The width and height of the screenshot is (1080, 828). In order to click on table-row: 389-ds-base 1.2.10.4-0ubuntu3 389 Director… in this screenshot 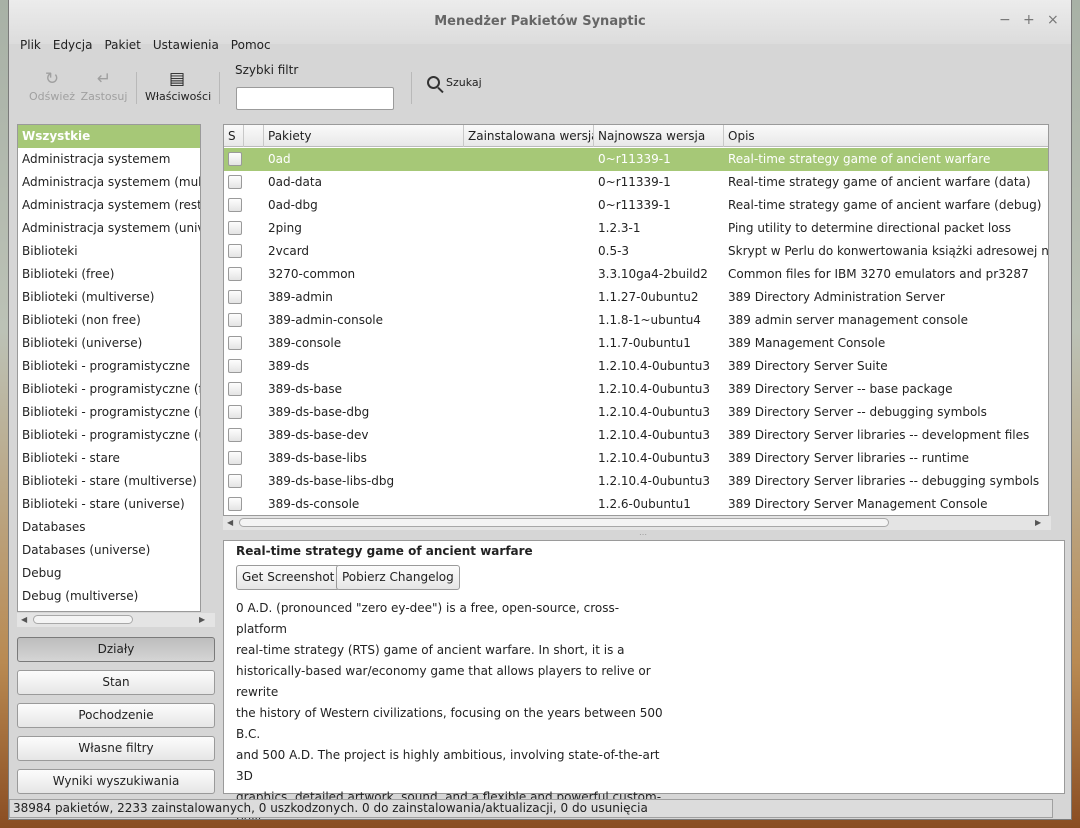, I will do `click(636, 389)`.